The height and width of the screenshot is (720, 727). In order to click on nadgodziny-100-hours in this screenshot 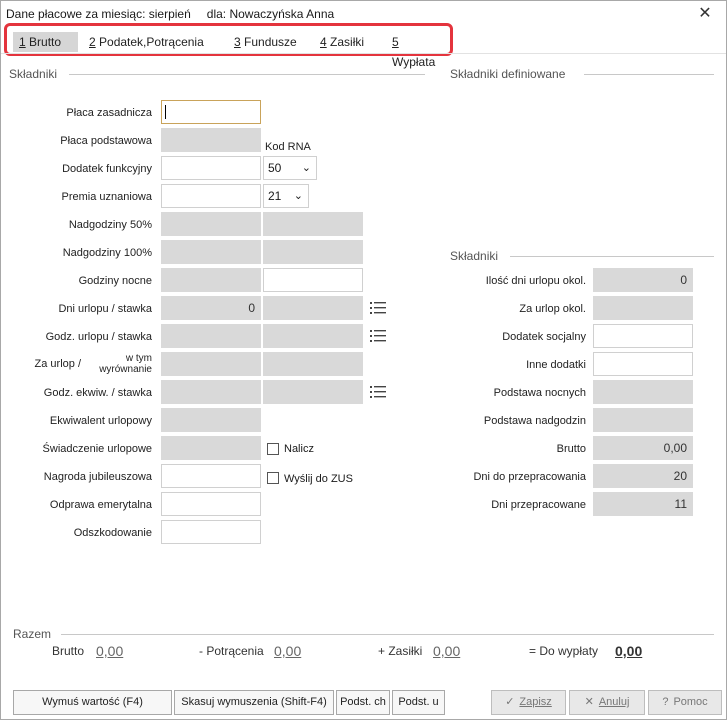, I will do `click(211, 252)`.